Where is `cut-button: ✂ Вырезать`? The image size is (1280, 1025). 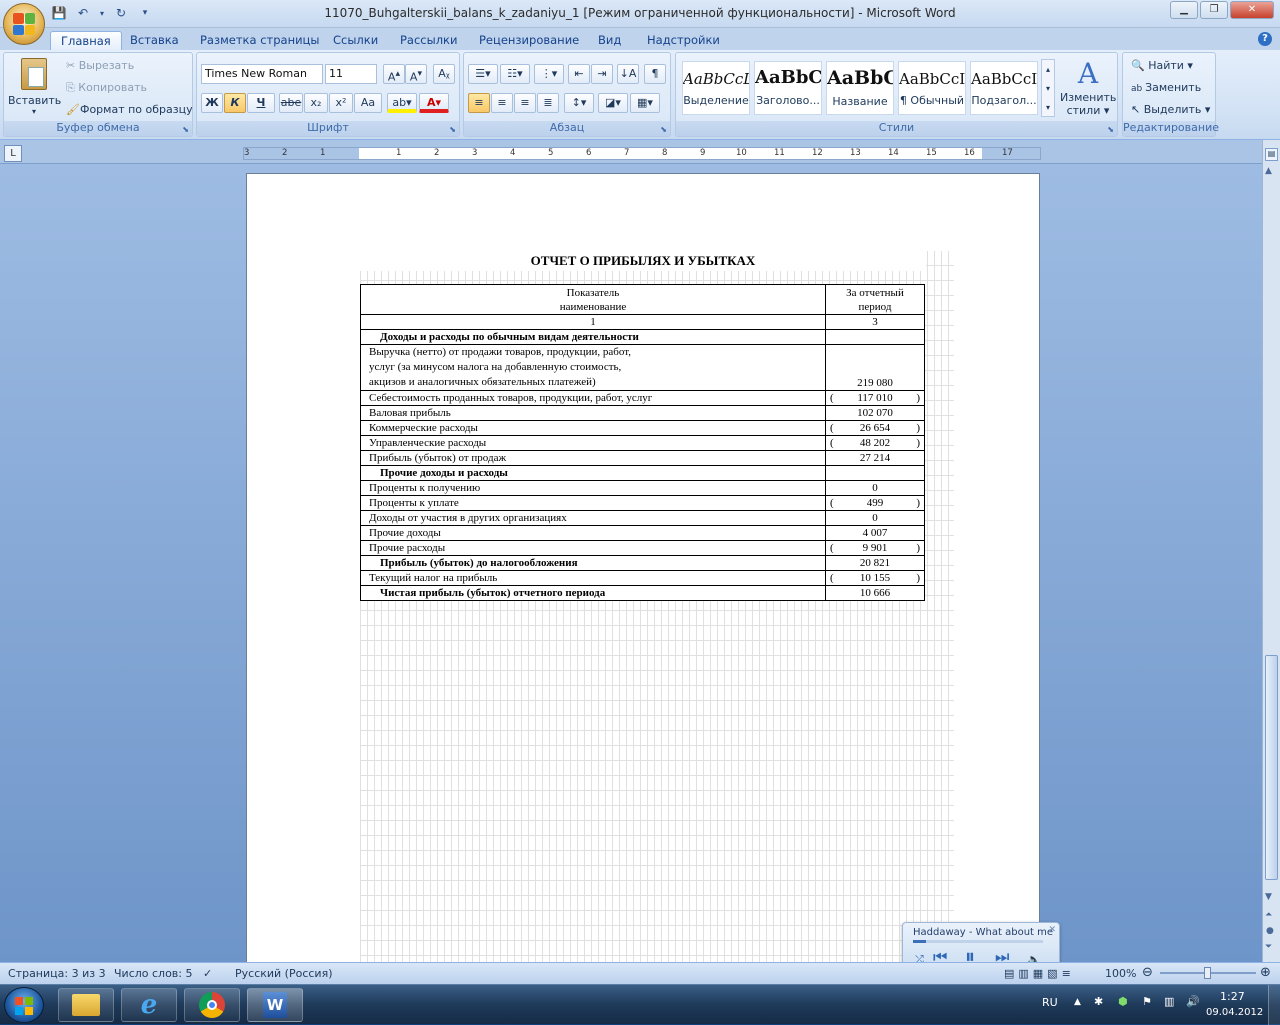 cut-button: ✂ Вырезать is located at coordinates (100, 65).